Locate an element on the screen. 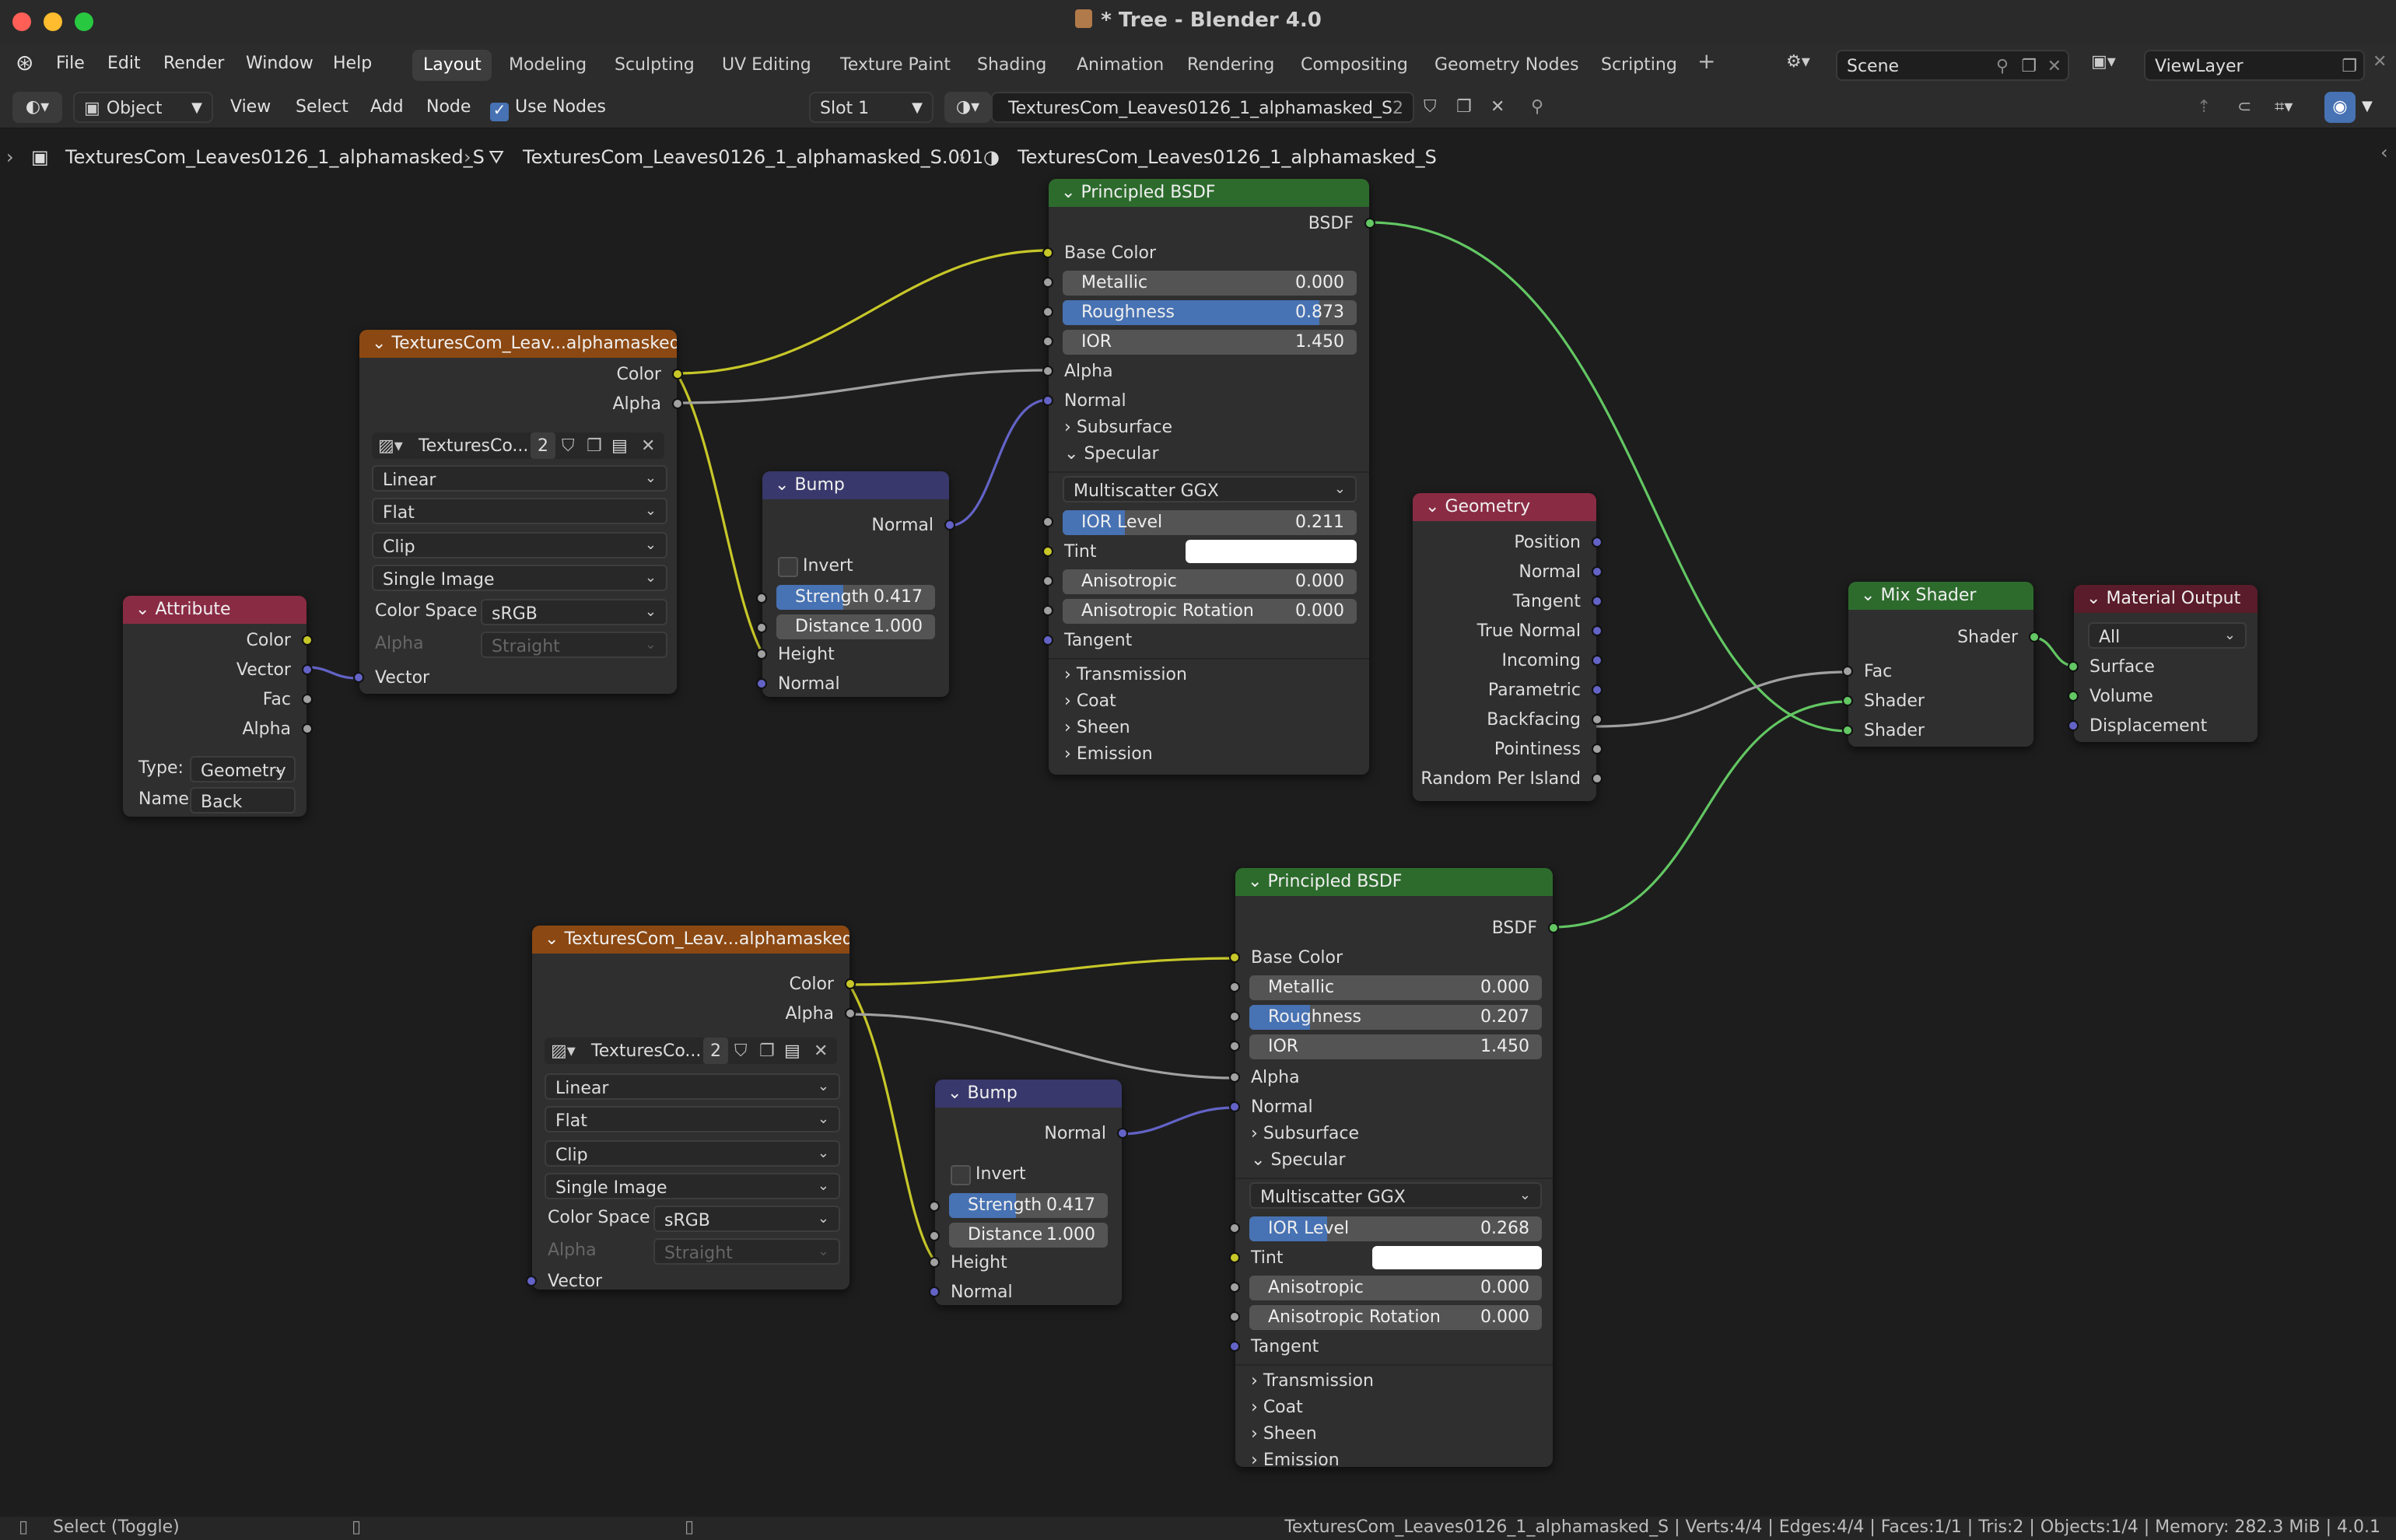 Image resolution: width=2396 pixels, height=1540 pixels. editor-type-button: ◐▾ is located at coordinates (37, 108).